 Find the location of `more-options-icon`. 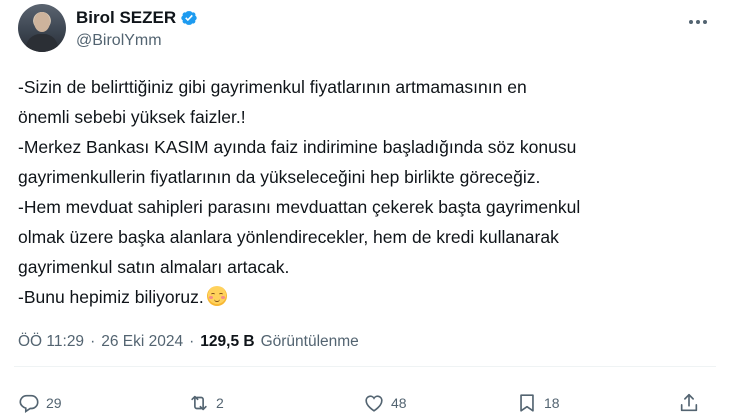

more-options-icon is located at coordinates (698, 22).